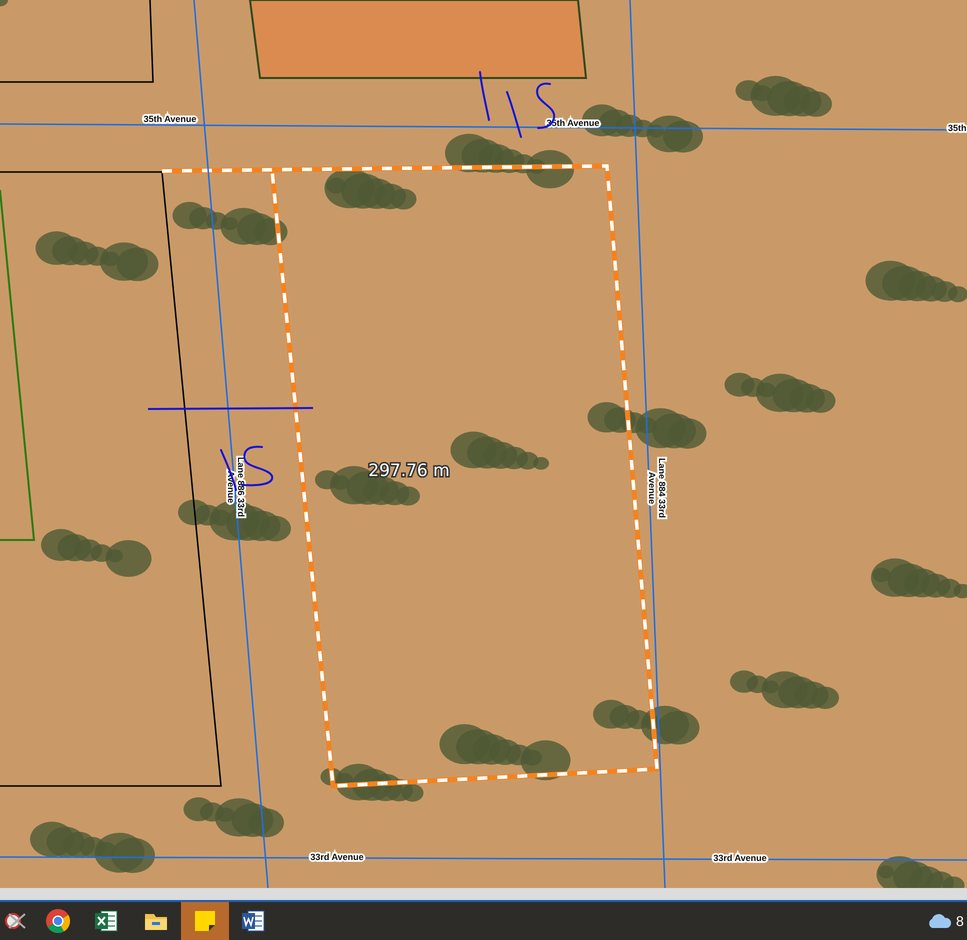  Describe the element at coordinates (58, 921) in the screenshot. I see `round-logo-icon` at that location.